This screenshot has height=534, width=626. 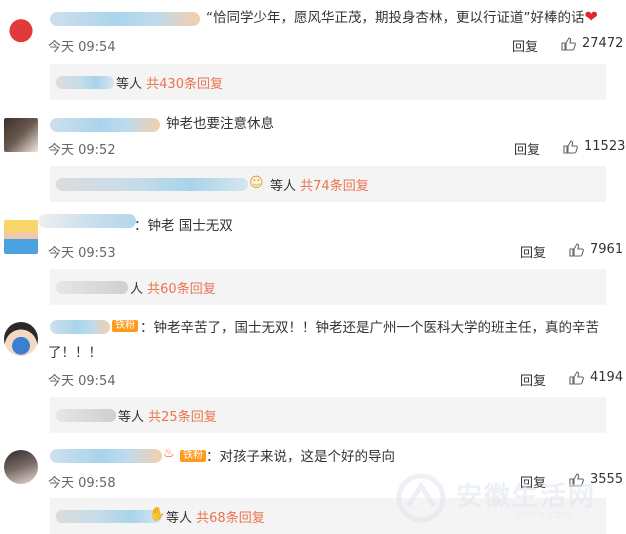 I want to click on like-button: 11523, so click(x=594, y=146).